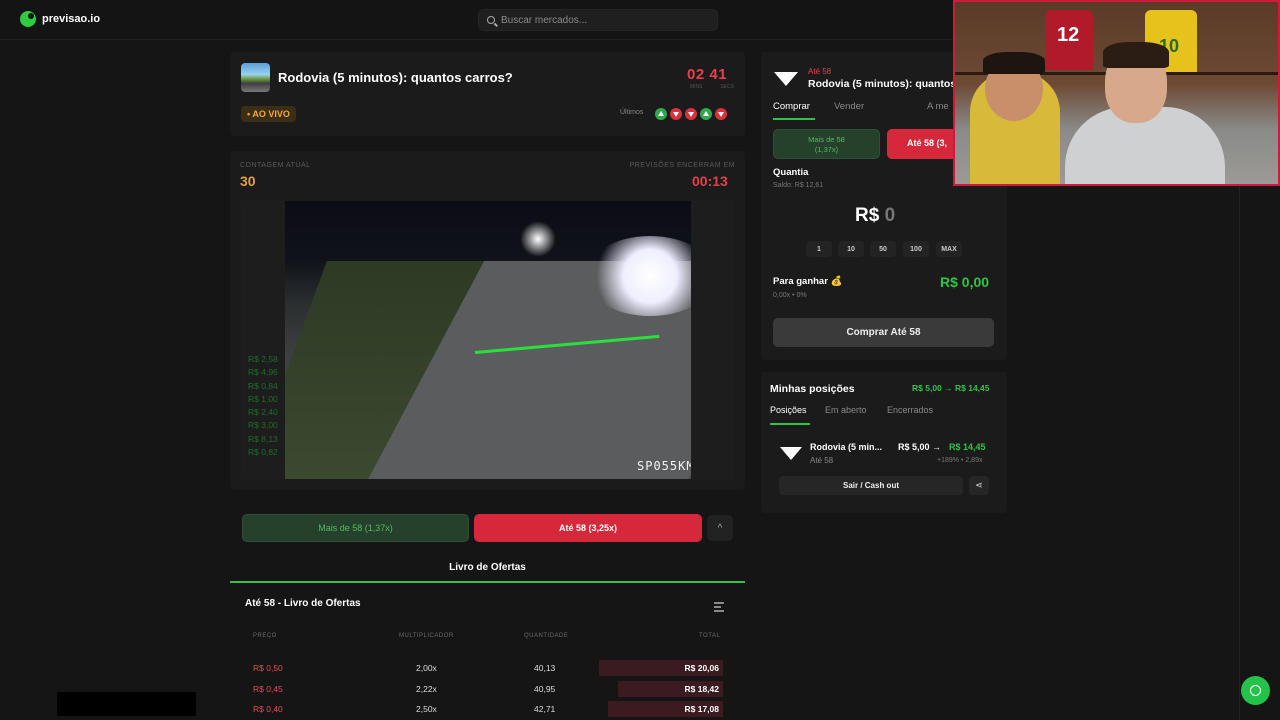  Describe the element at coordinates (883, 332) in the screenshot. I see `buy-button: Comprar Até 58` at that location.